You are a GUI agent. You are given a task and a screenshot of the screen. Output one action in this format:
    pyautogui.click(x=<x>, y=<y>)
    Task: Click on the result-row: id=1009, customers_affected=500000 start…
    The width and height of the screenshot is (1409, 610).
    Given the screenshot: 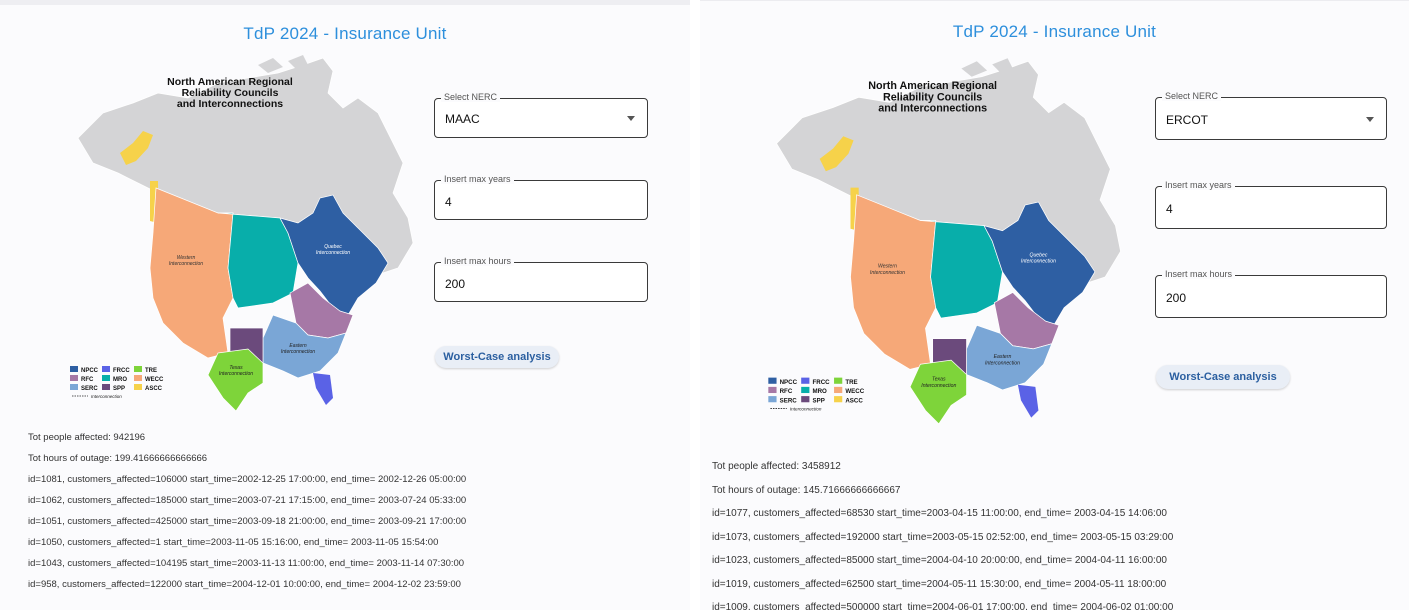 What is the action you would take?
    pyautogui.click(x=943, y=606)
    